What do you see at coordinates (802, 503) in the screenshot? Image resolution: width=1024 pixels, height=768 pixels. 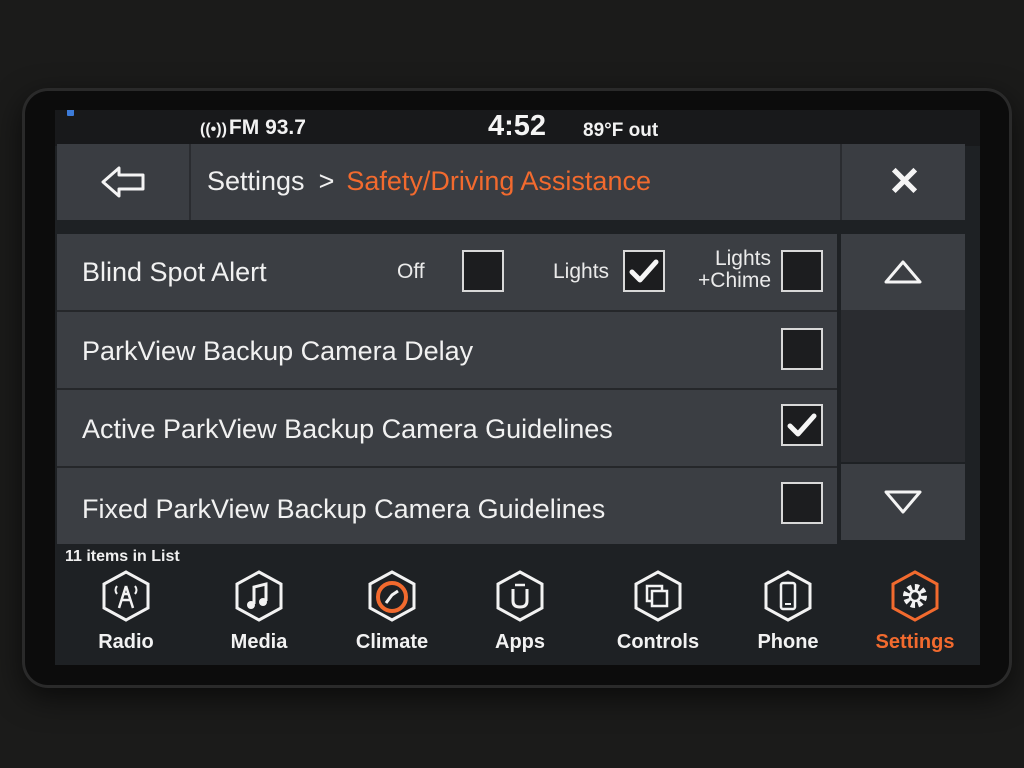 I see `fixed-guidelines-checkbox` at bounding box center [802, 503].